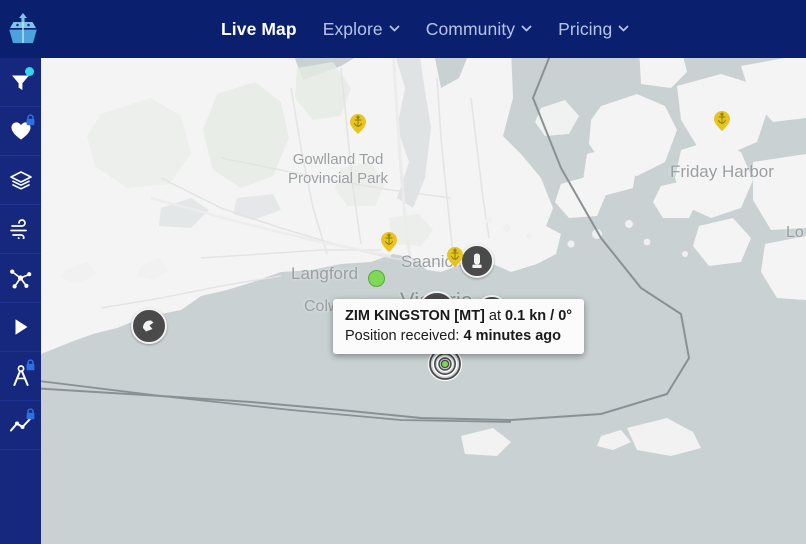  I want to click on nav-label-pricing: Pricing, so click(585, 28).